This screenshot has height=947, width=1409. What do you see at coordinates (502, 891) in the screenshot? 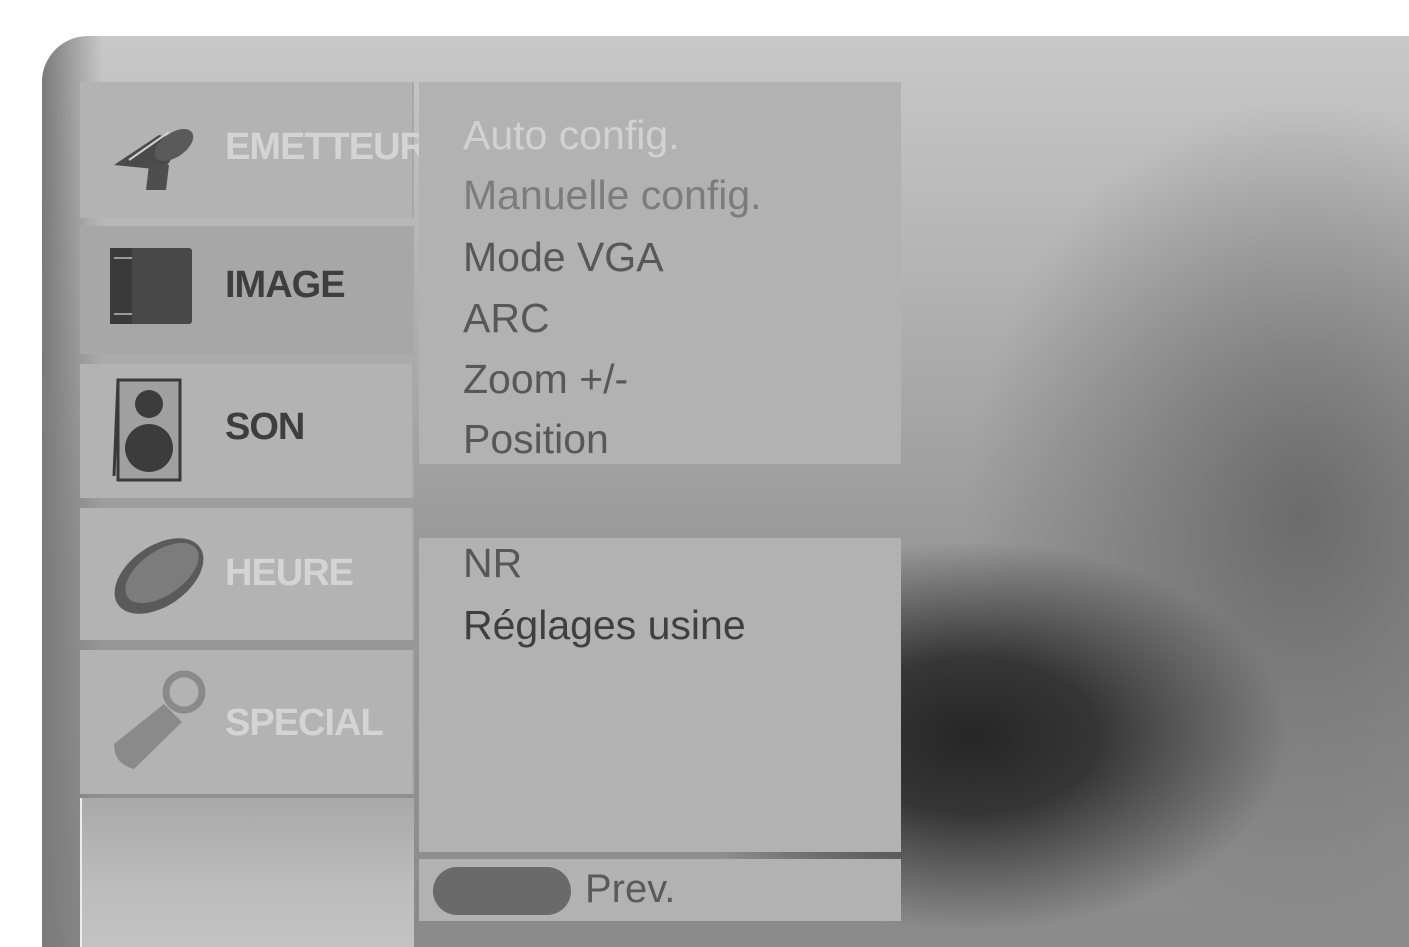
I see `menu-button-icon` at bounding box center [502, 891].